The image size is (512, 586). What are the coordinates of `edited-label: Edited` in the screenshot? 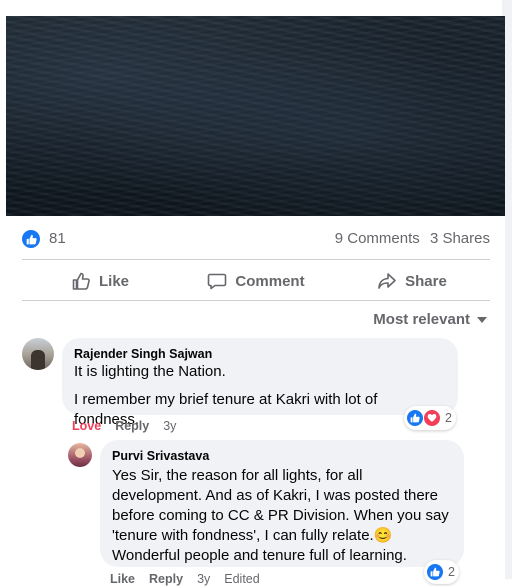 It's located at (242, 579).